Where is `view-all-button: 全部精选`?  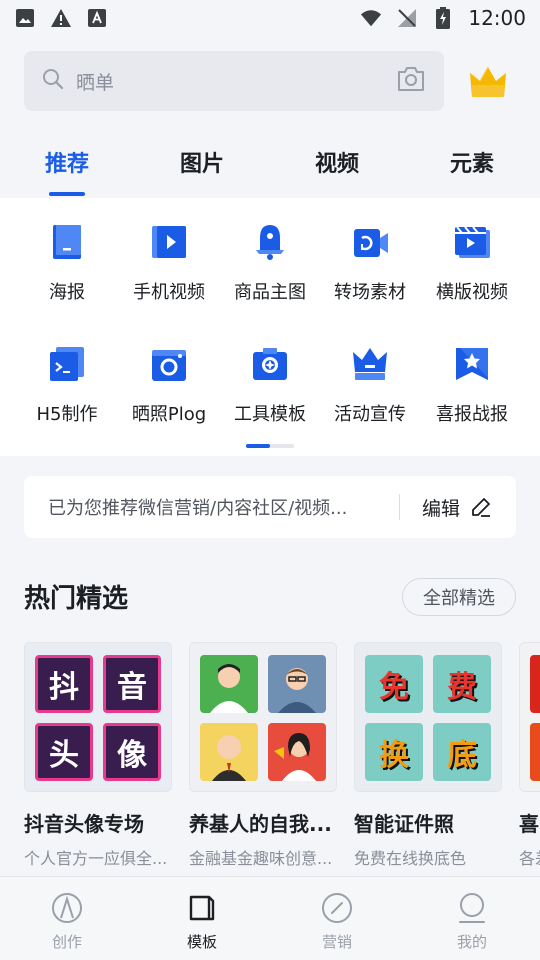
view-all-button: 全部精选 is located at coordinates (459, 597).